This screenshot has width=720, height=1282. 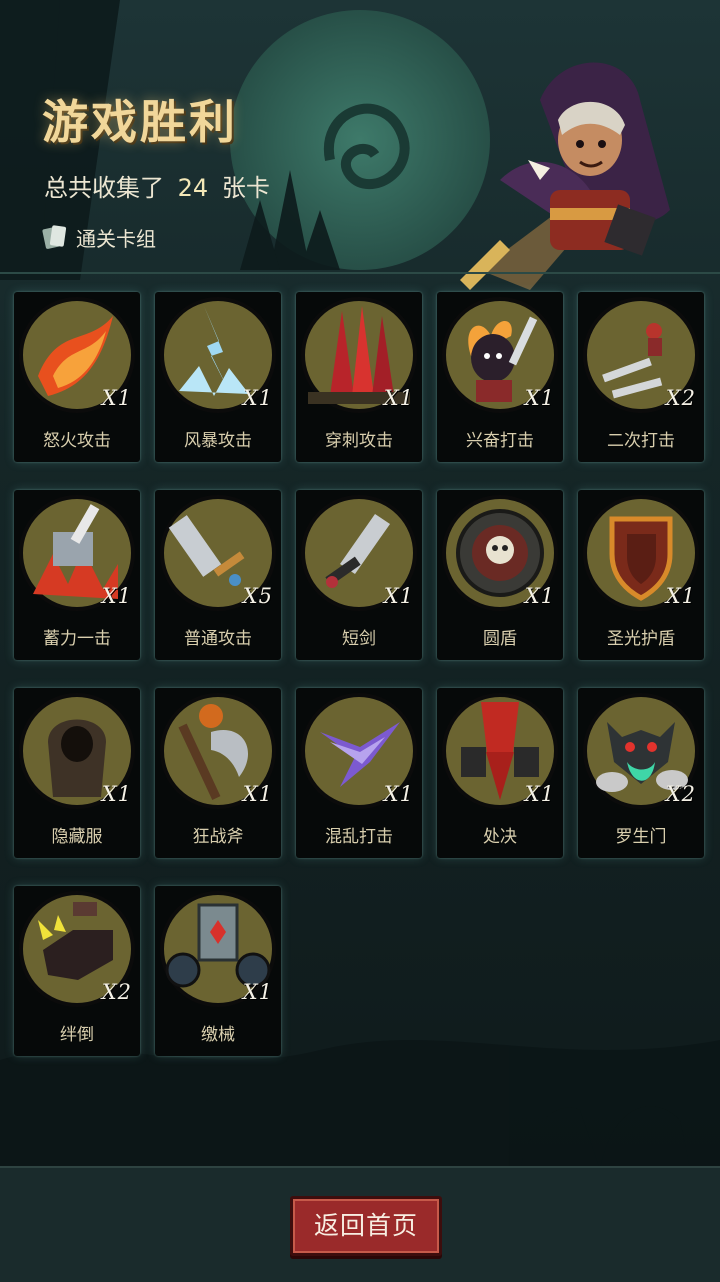 What do you see at coordinates (565, 176) in the screenshot?
I see `hooded-hero-illustration` at bounding box center [565, 176].